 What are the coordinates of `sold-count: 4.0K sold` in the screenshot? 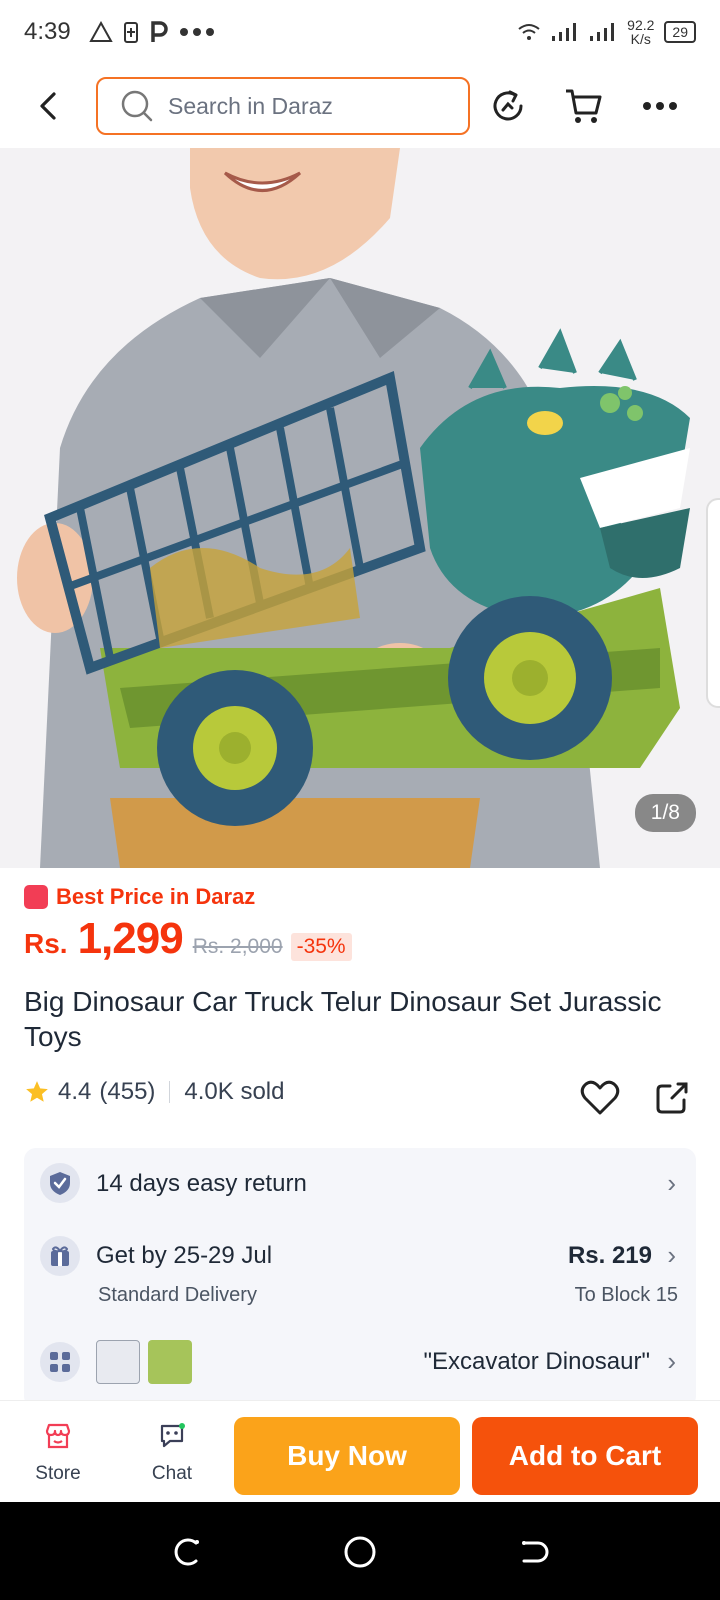 It's located at (234, 1091).